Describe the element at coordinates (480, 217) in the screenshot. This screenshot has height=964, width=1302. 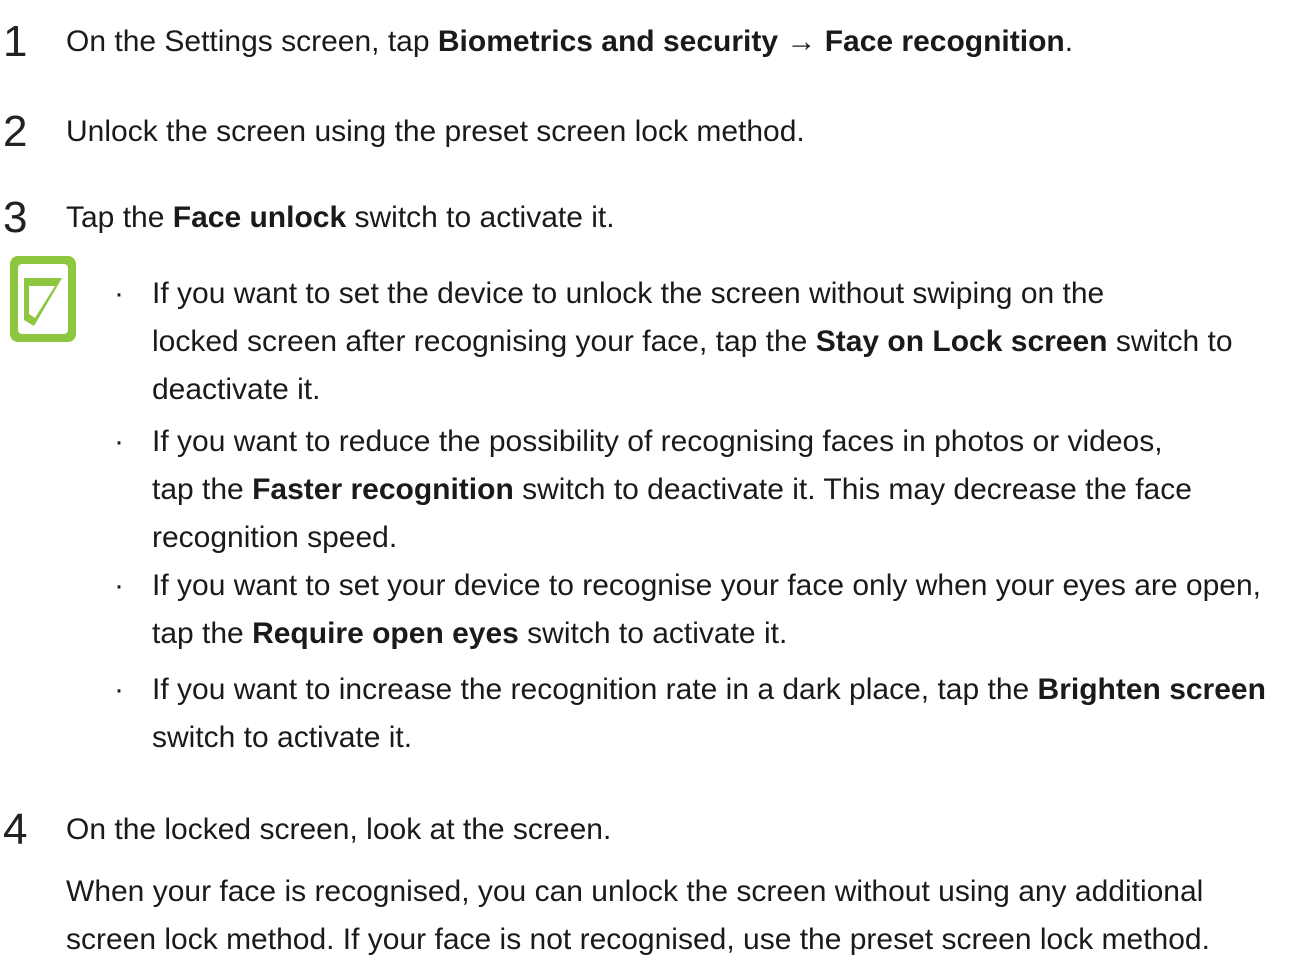
I see `step-text-part: switch to activate it.` at that location.